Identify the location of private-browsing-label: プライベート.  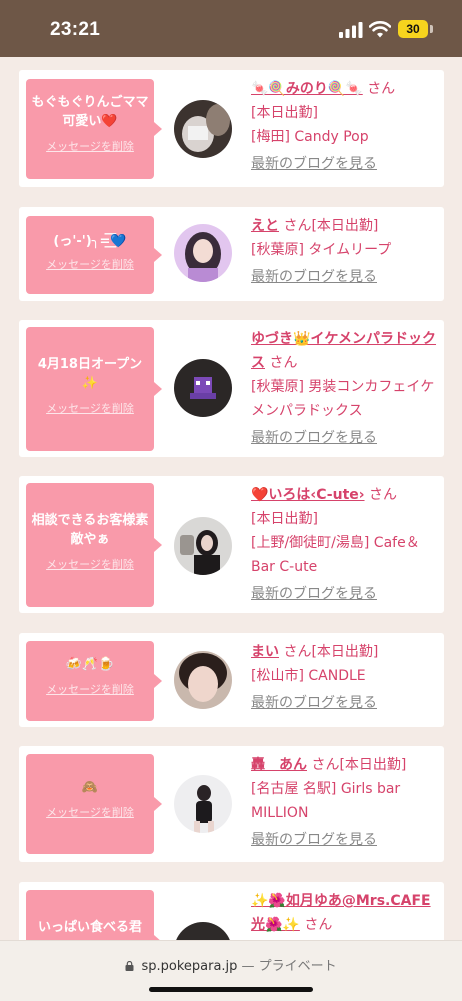
(297, 966).